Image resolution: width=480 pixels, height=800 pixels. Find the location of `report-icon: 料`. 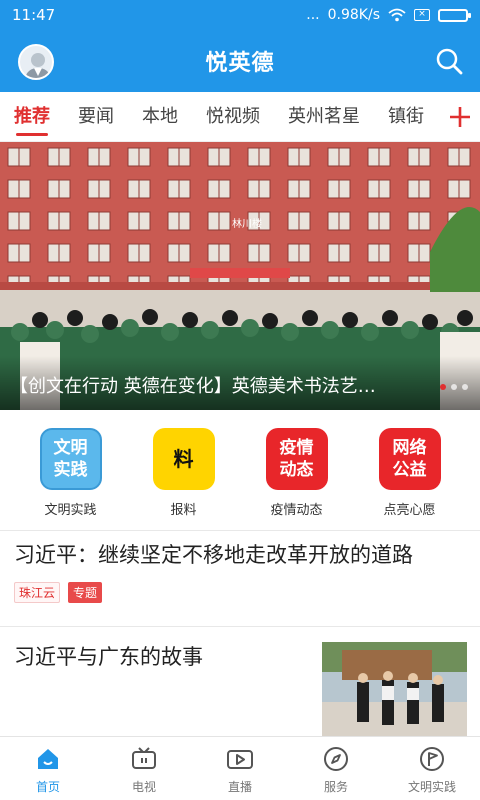

report-icon: 料 is located at coordinates (183, 459).